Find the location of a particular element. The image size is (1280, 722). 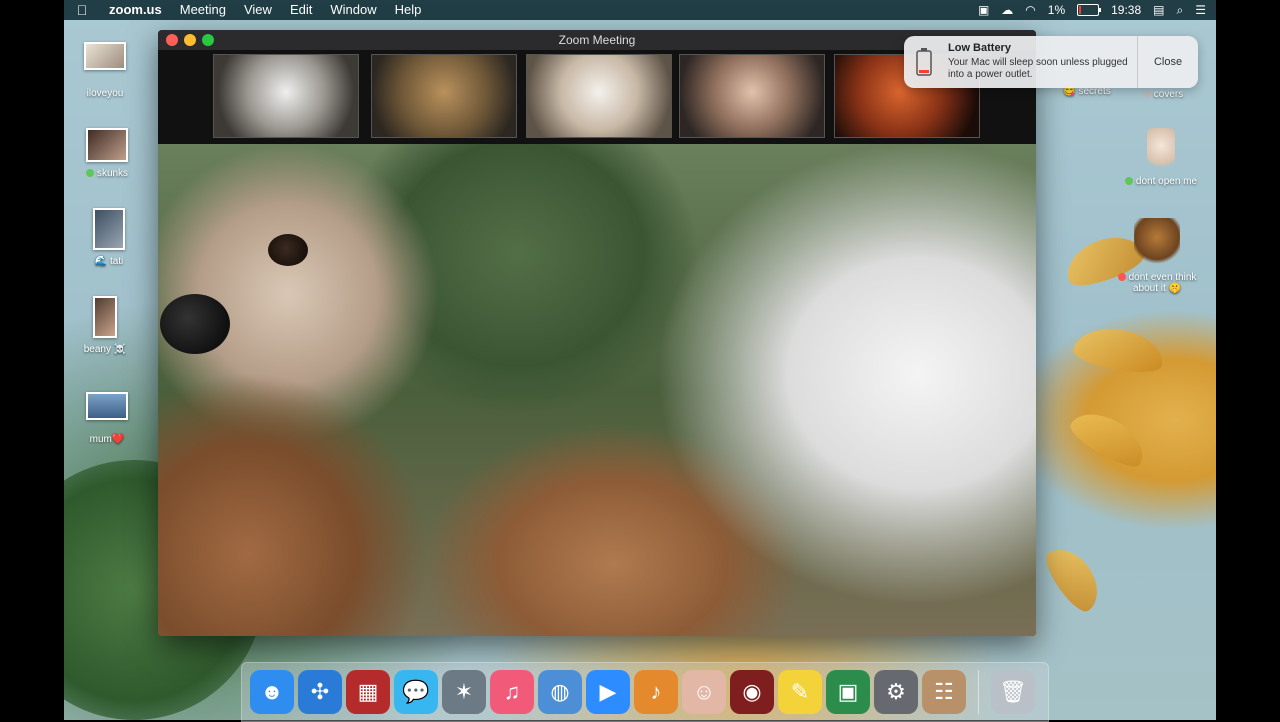

desktop-icon-label-row: skunks is located at coordinates (107, 173).